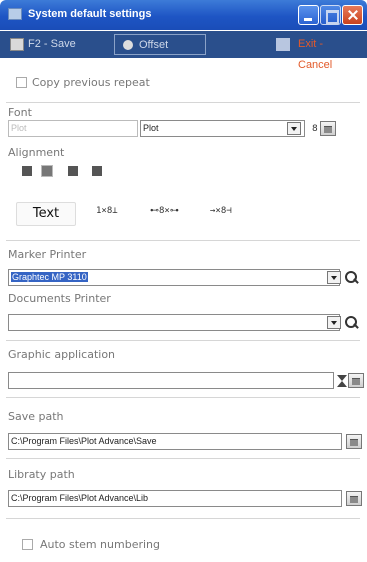 This screenshot has height=562, width=367. Describe the element at coordinates (20, 112) in the screenshot. I see `font-label: Font` at that location.